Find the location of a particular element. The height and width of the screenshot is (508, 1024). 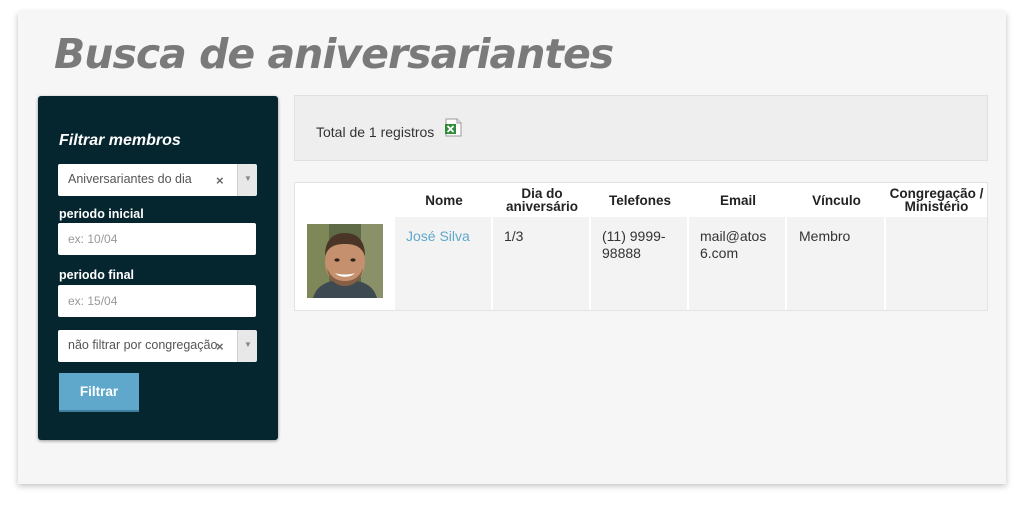

total-records-text: Total de 1 registros is located at coordinates (375, 132).